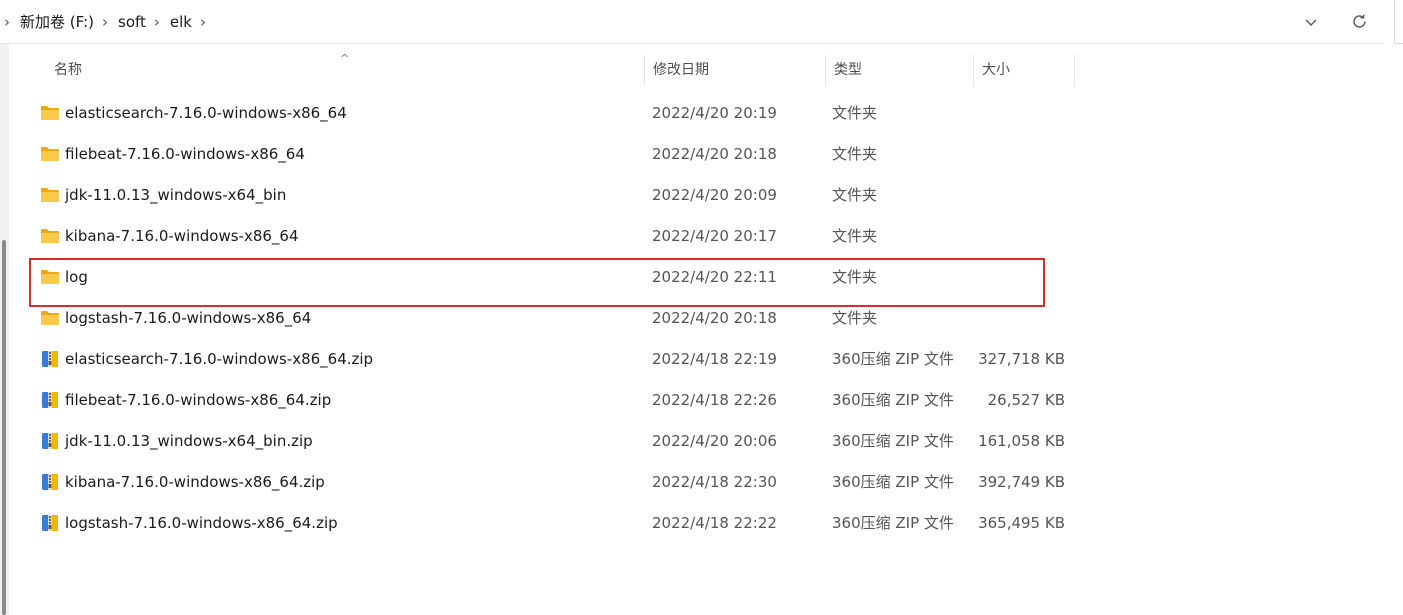 The height and width of the screenshot is (615, 1403). What do you see at coordinates (714, 154) in the screenshot?
I see `file-modified-date: 2022/4/20 20:18` at bounding box center [714, 154].